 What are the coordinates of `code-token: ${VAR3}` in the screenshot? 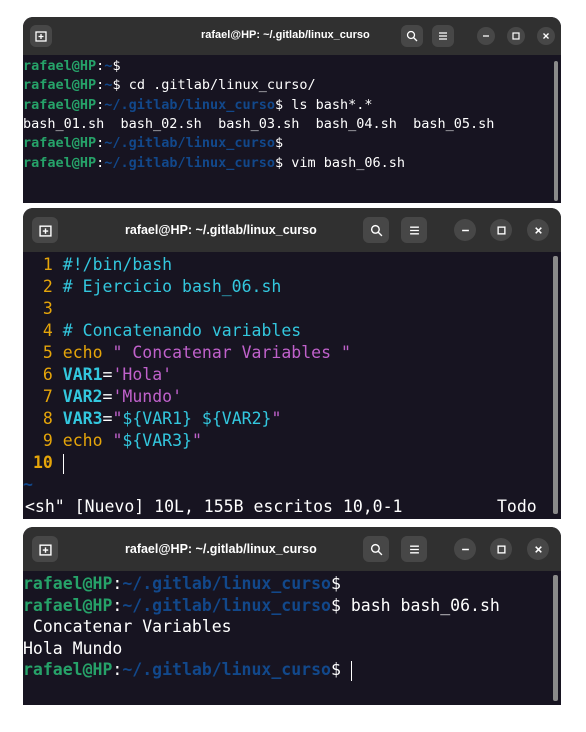 It's located at (157, 440).